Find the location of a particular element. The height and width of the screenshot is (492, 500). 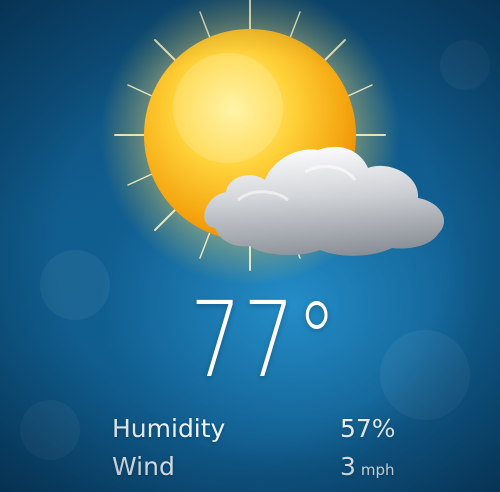

temperature-display: 77° is located at coordinates (285, 340).